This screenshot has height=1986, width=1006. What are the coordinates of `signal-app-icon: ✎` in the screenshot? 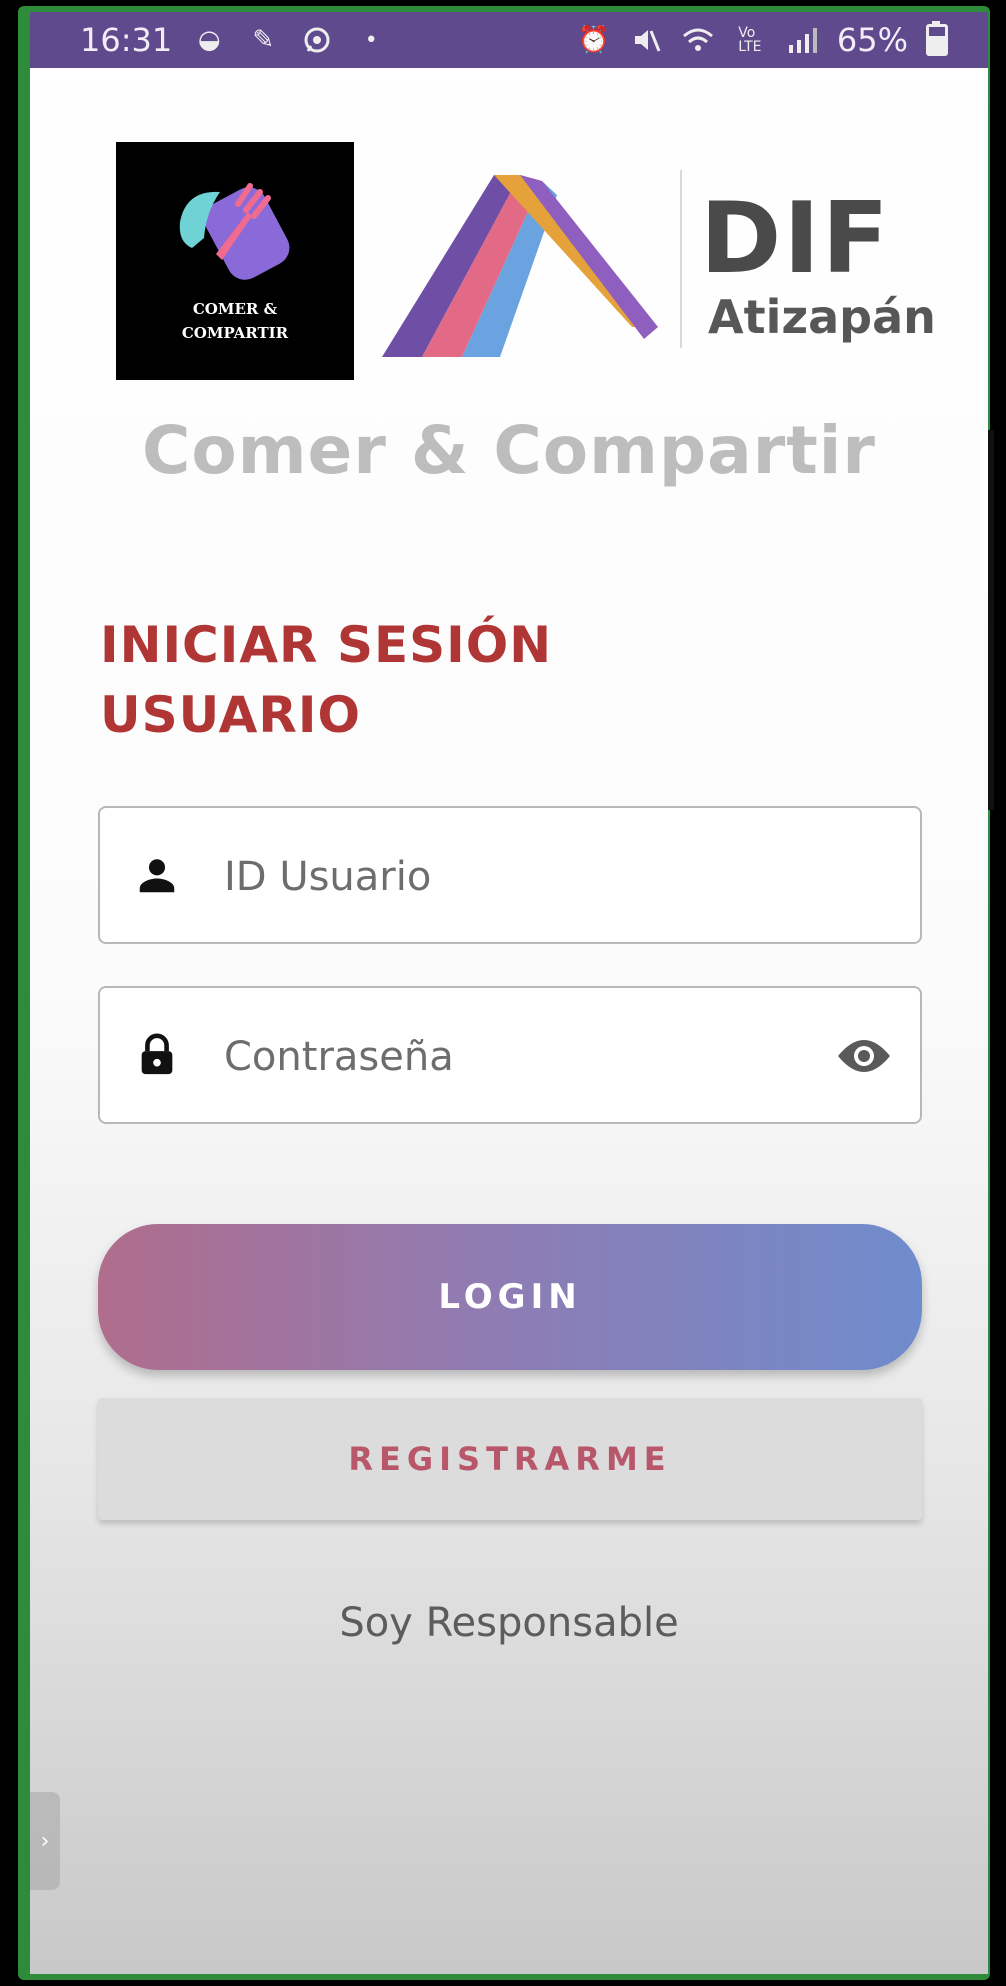 It's located at (263, 40).